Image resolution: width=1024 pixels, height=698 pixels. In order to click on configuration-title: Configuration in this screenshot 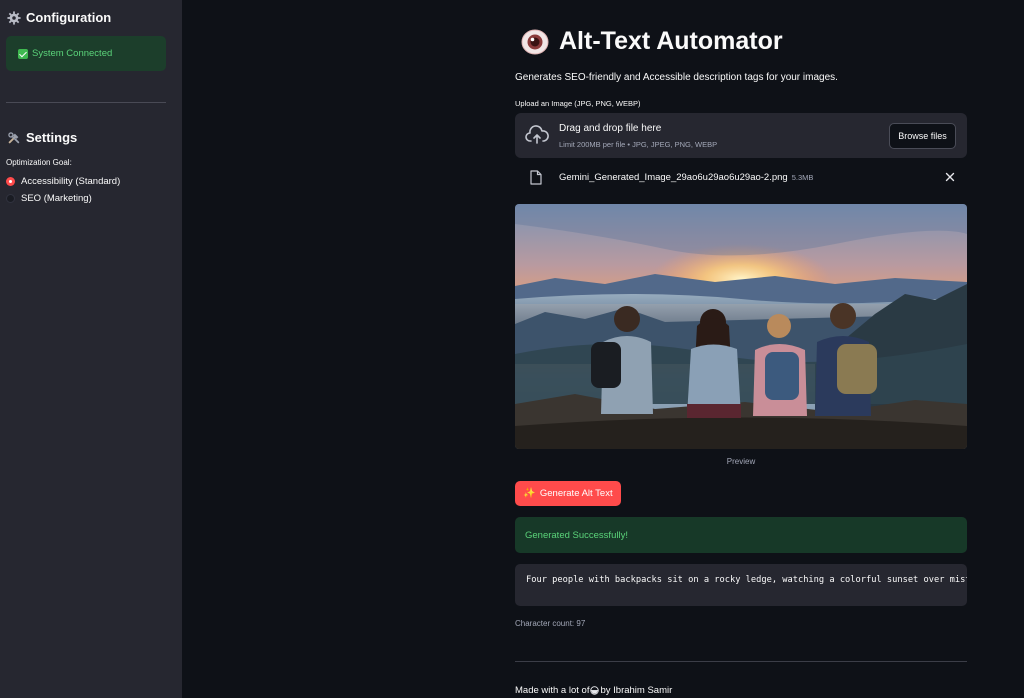, I will do `click(69, 17)`.